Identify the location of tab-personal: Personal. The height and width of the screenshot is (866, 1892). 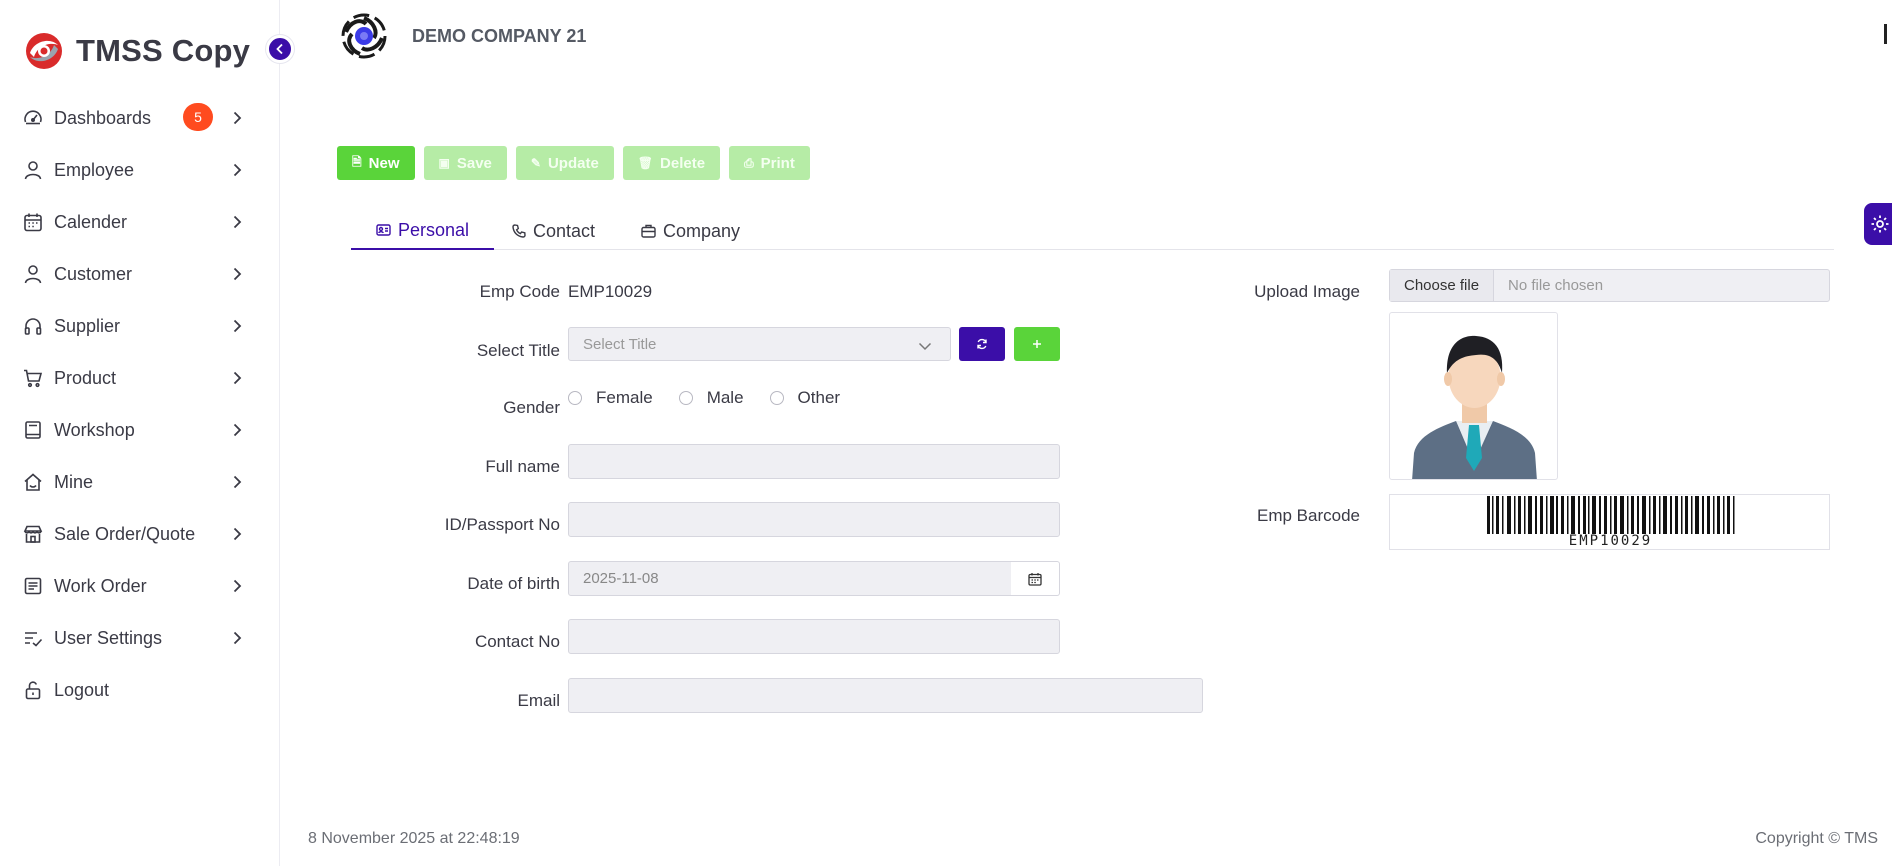
(423, 231).